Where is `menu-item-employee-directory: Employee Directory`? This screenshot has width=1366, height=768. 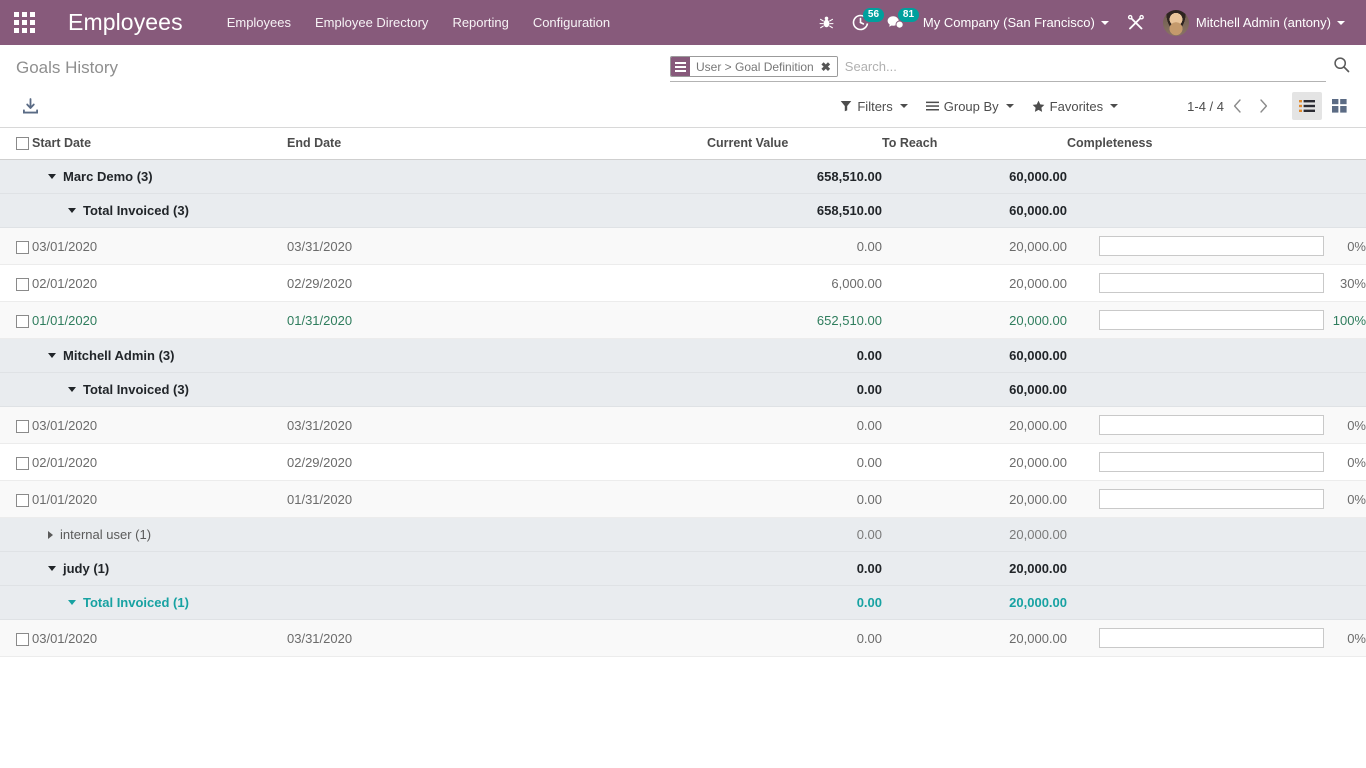
menu-item-employee-directory: Employee Directory is located at coordinates (371, 22).